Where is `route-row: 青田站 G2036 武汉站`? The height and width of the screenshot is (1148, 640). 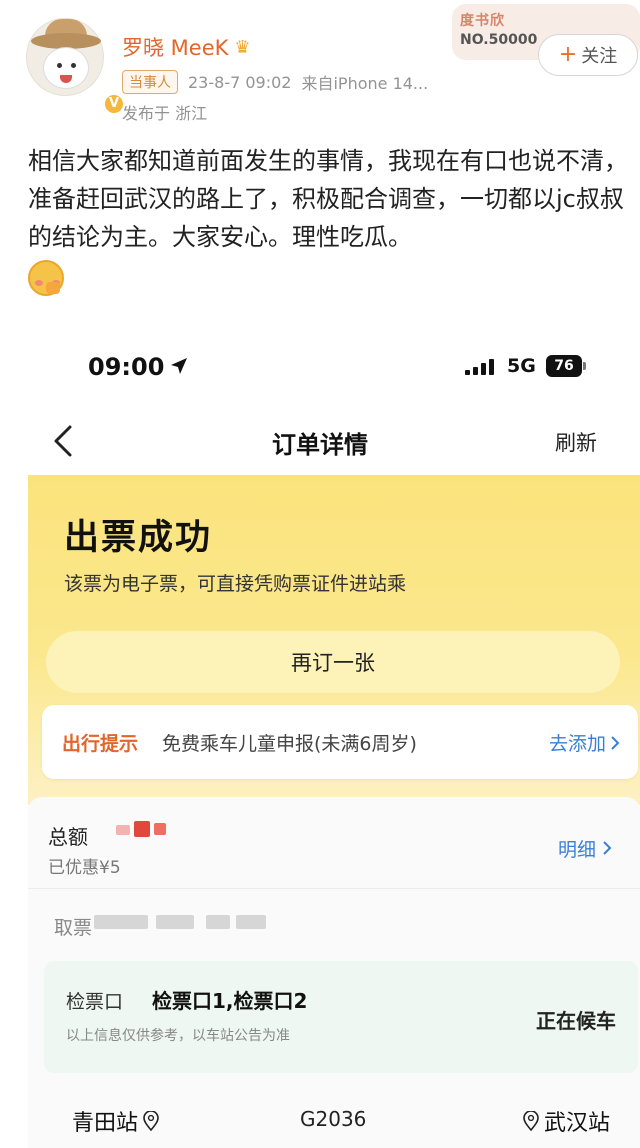
route-row: 青田站 G2036 武汉站 is located at coordinates (334, 1122).